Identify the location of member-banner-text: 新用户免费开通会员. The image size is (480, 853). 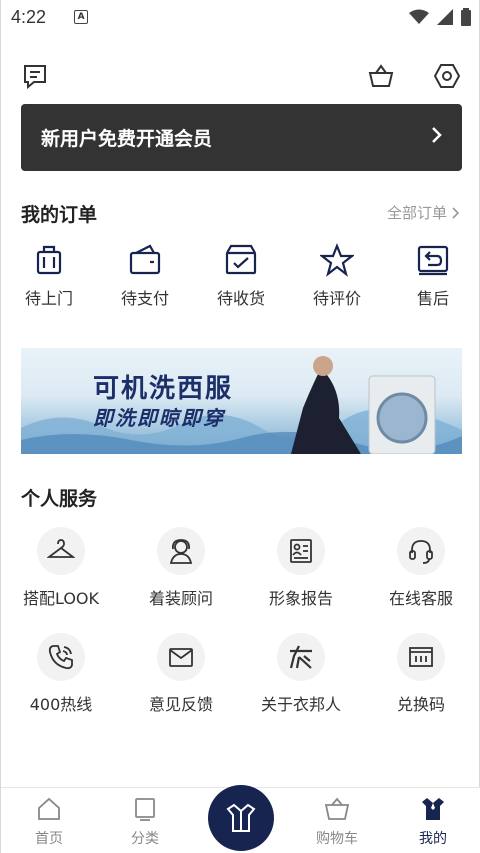
(127, 139).